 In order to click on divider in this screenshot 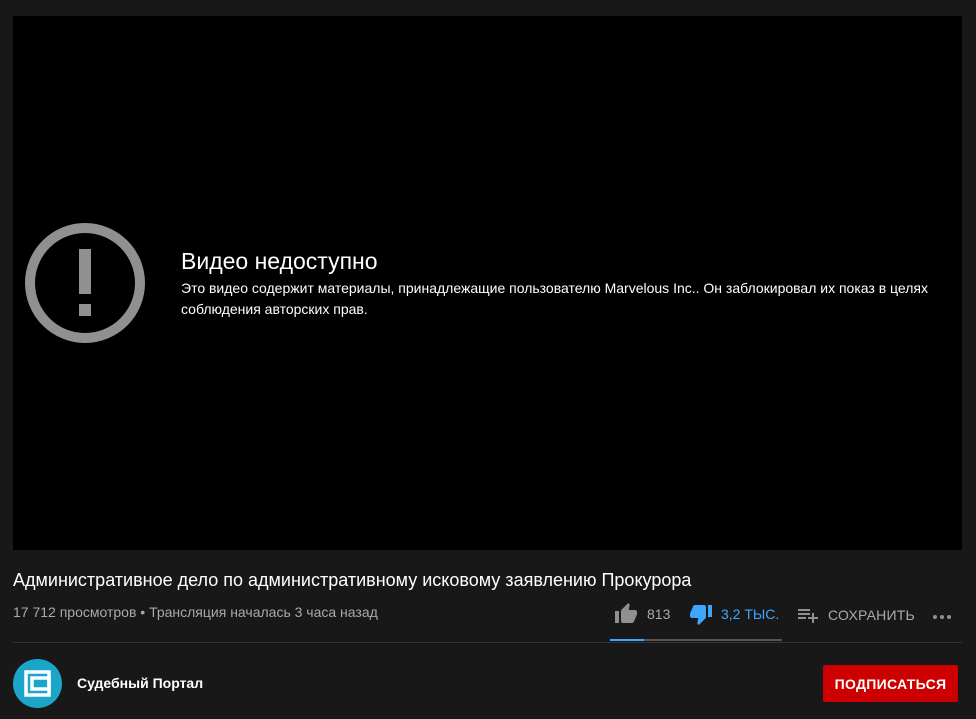, I will do `click(487, 642)`.